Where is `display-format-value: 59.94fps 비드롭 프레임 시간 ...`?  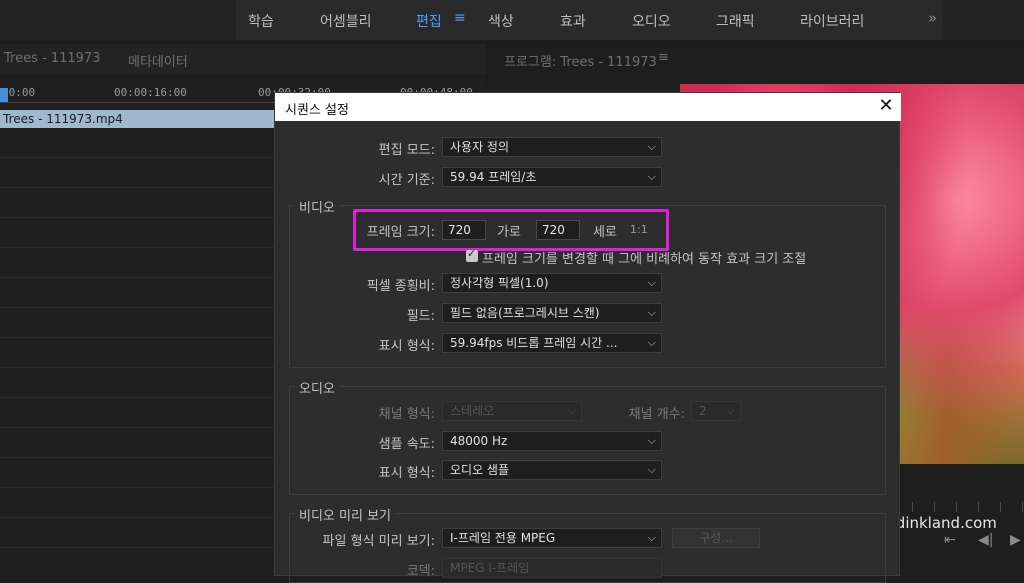
display-format-value: 59.94fps 비드롭 프레임 시간 ... is located at coordinates (534, 343).